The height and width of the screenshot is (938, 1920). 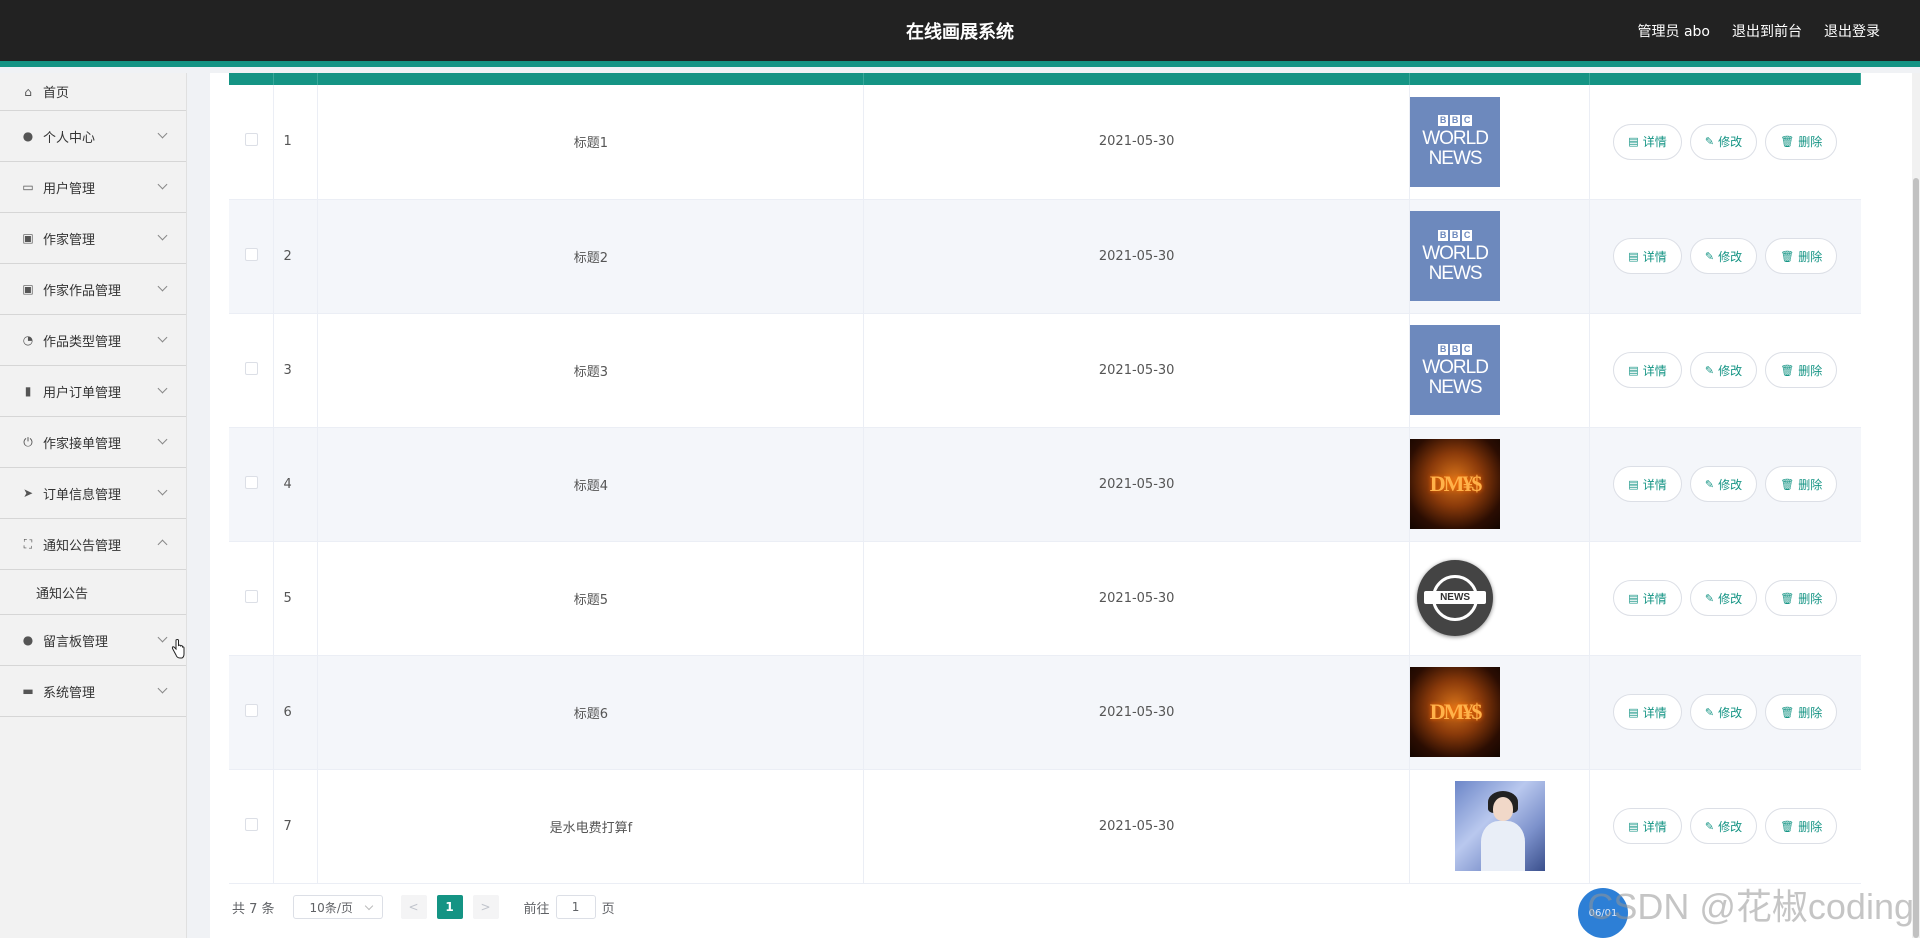 I want to click on fullscreen-icon: ⛶, so click(x=28, y=544).